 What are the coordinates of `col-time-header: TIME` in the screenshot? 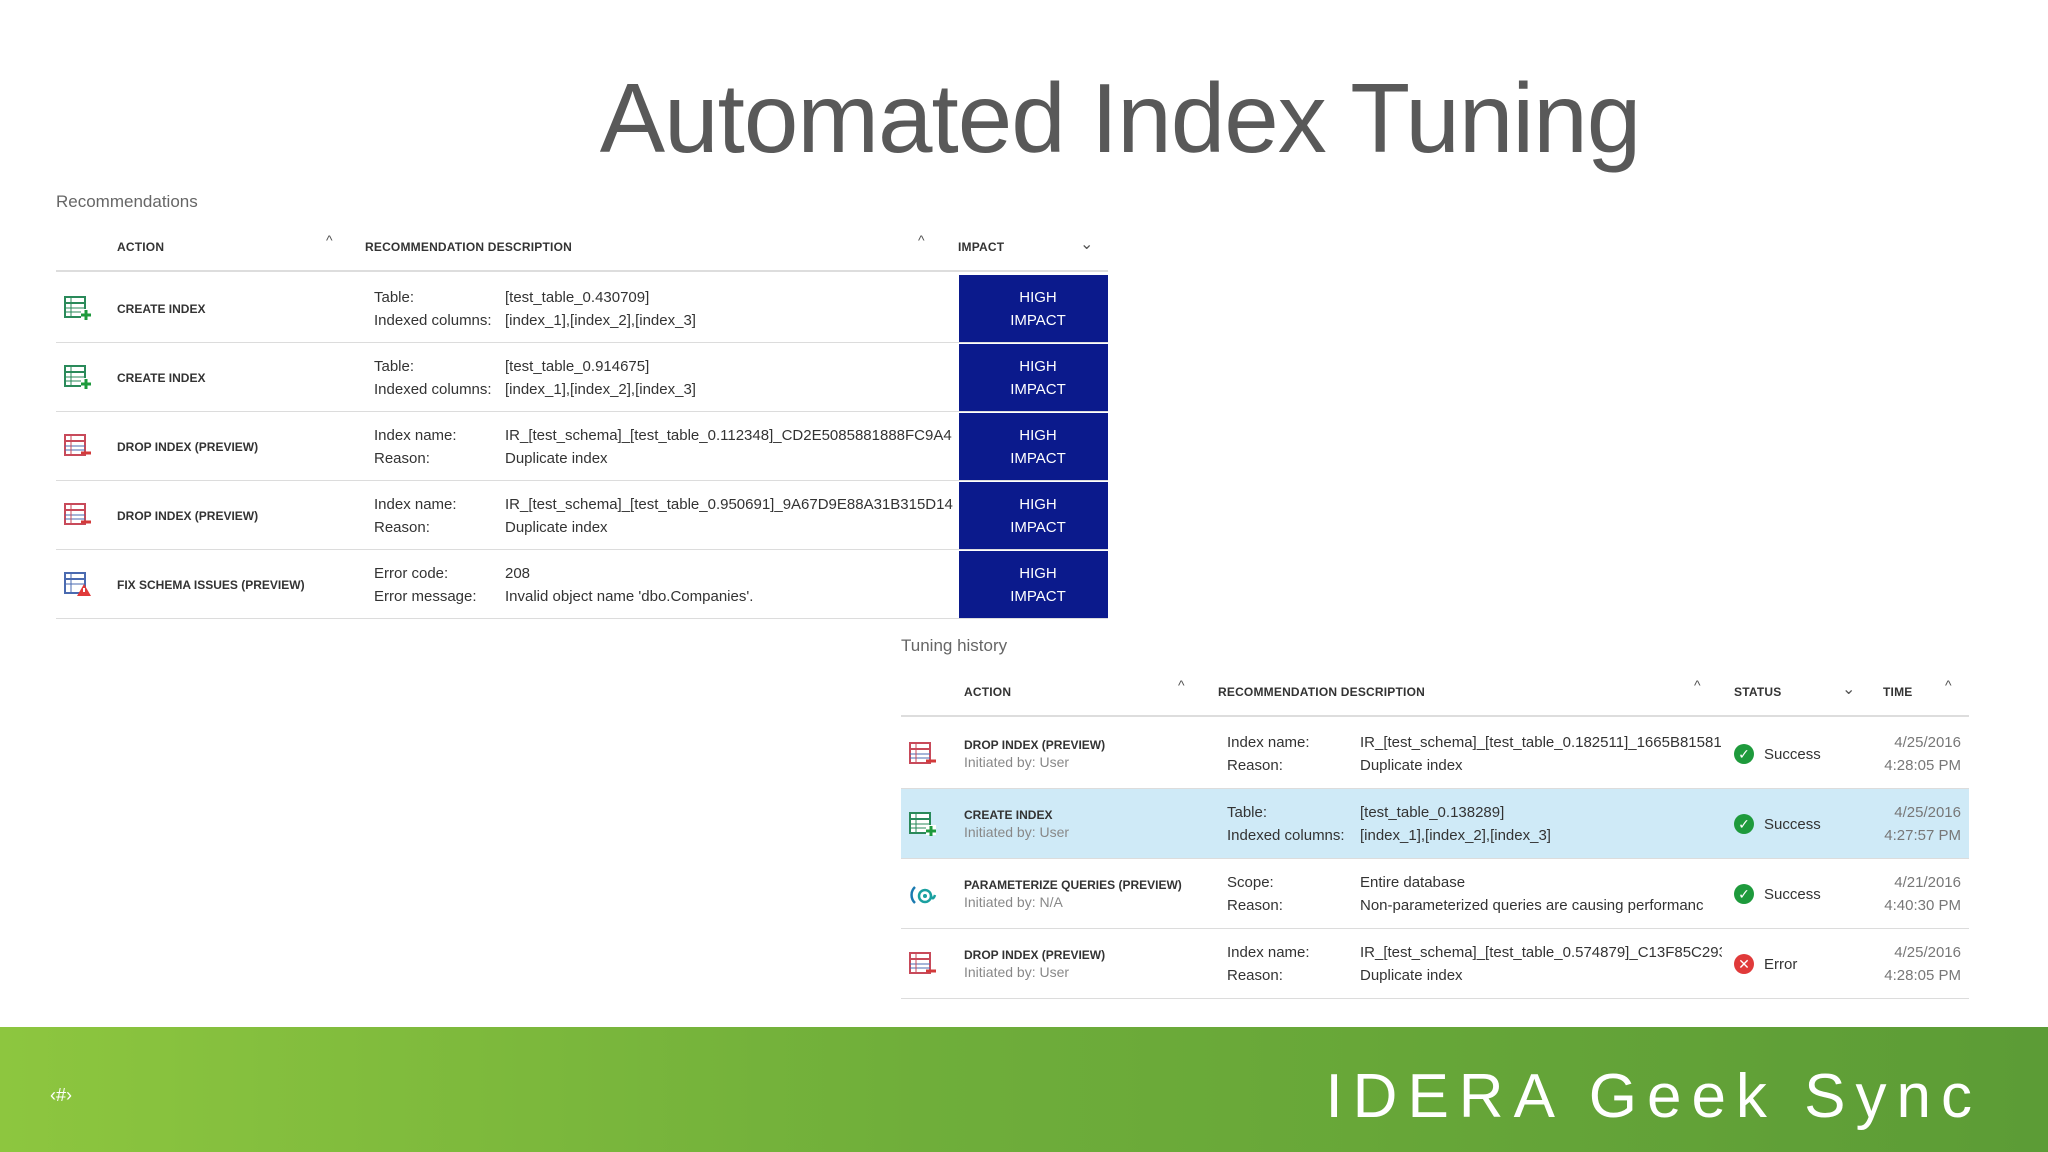 It's located at (1897, 692).